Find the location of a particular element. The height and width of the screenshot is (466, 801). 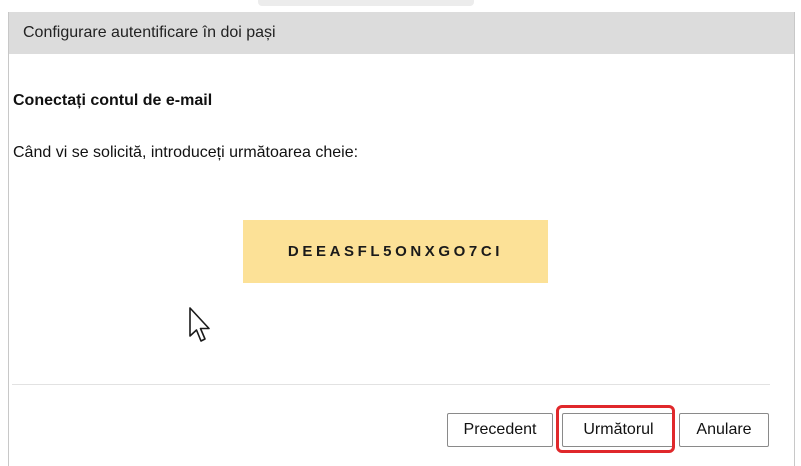

section-heading: Conectați contul de e-mail is located at coordinates (113, 100).